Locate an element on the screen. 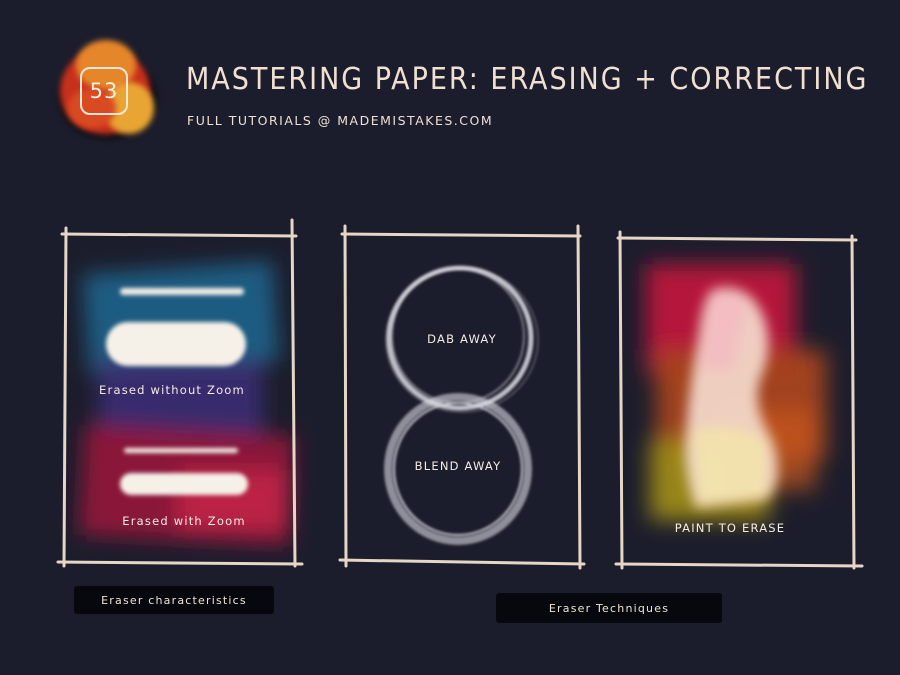 The height and width of the screenshot is (675, 900). page-subtitle: FULL TUTORIALS @ MADEMISTAKES.COM is located at coordinates (340, 120).